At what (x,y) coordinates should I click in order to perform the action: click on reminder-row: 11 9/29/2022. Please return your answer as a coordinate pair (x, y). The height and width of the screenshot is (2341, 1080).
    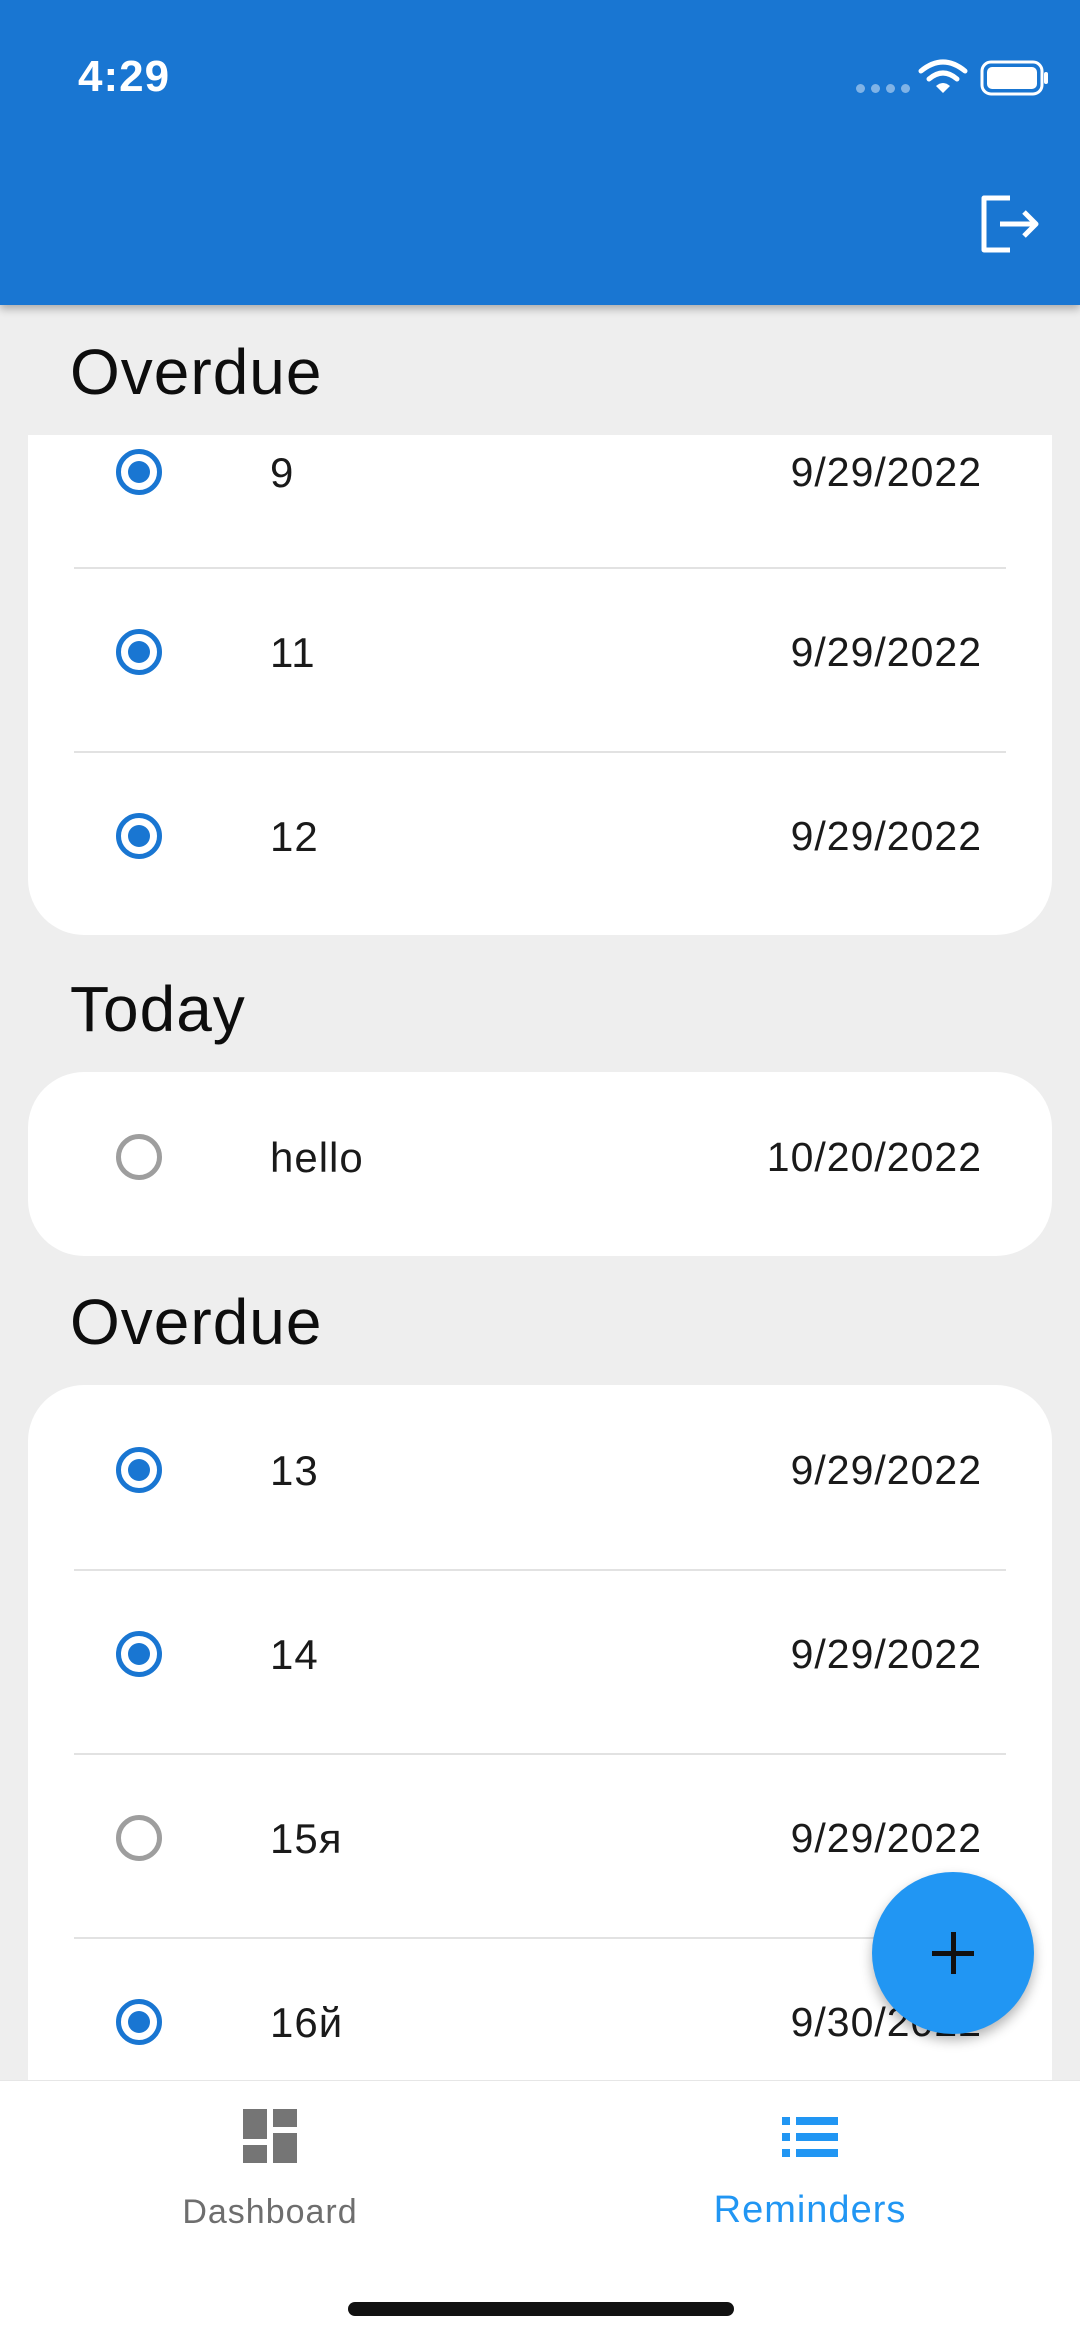
    Looking at the image, I should click on (540, 659).